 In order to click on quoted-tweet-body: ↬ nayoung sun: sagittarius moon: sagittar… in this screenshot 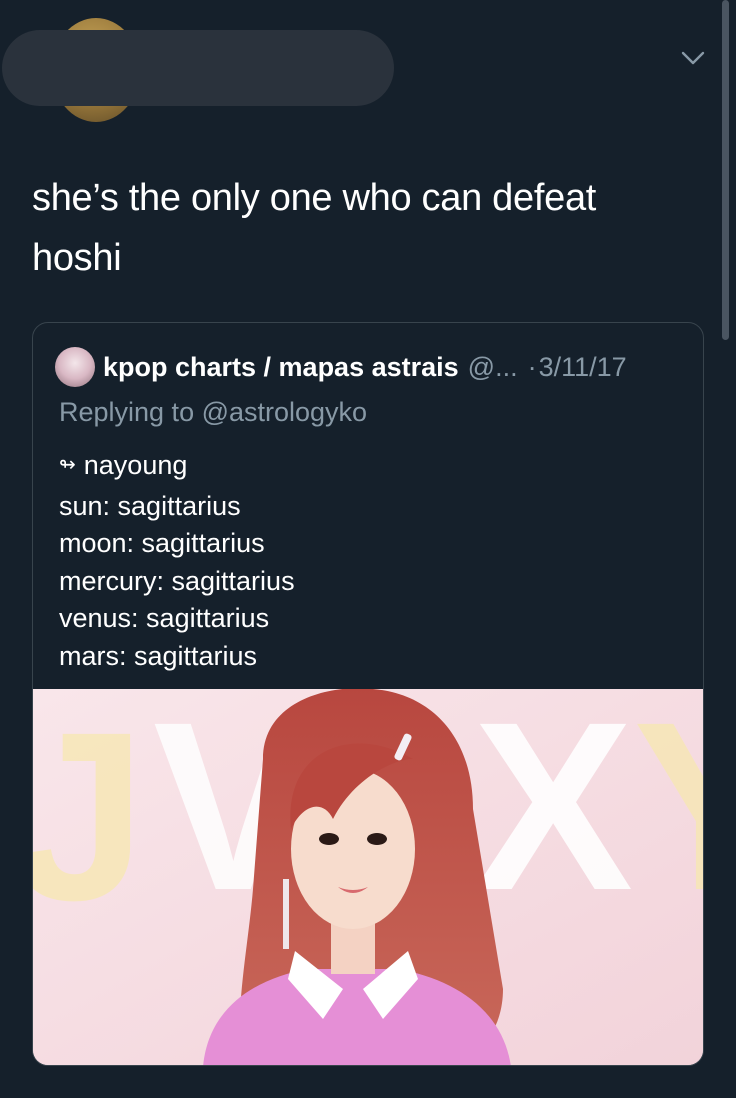, I will do `click(177, 561)`.